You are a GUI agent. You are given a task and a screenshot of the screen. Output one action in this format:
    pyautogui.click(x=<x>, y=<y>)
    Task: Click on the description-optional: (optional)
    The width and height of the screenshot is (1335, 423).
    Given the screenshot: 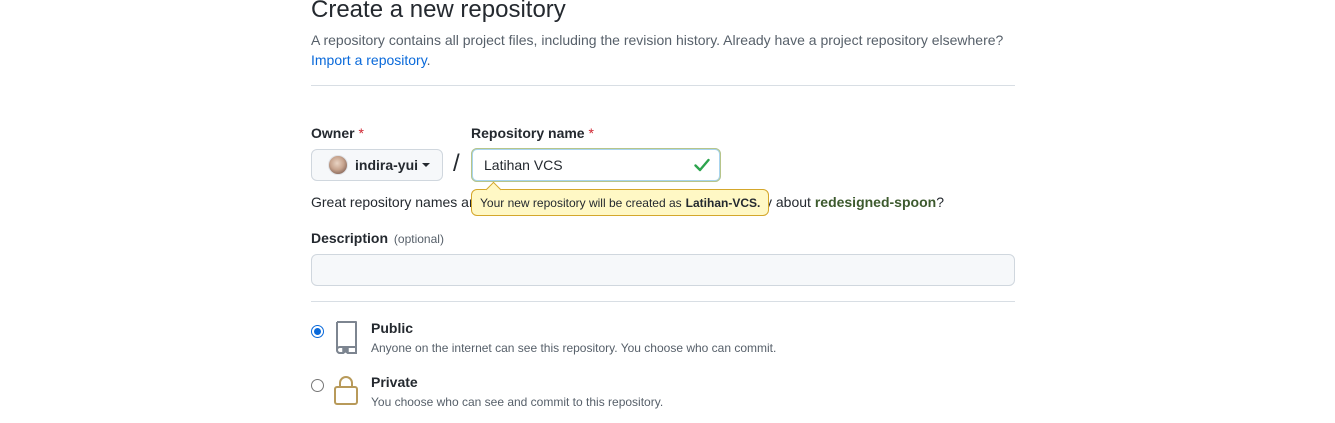 What is the action you would take?
    pyautogui.click(x=418, y=239)
    